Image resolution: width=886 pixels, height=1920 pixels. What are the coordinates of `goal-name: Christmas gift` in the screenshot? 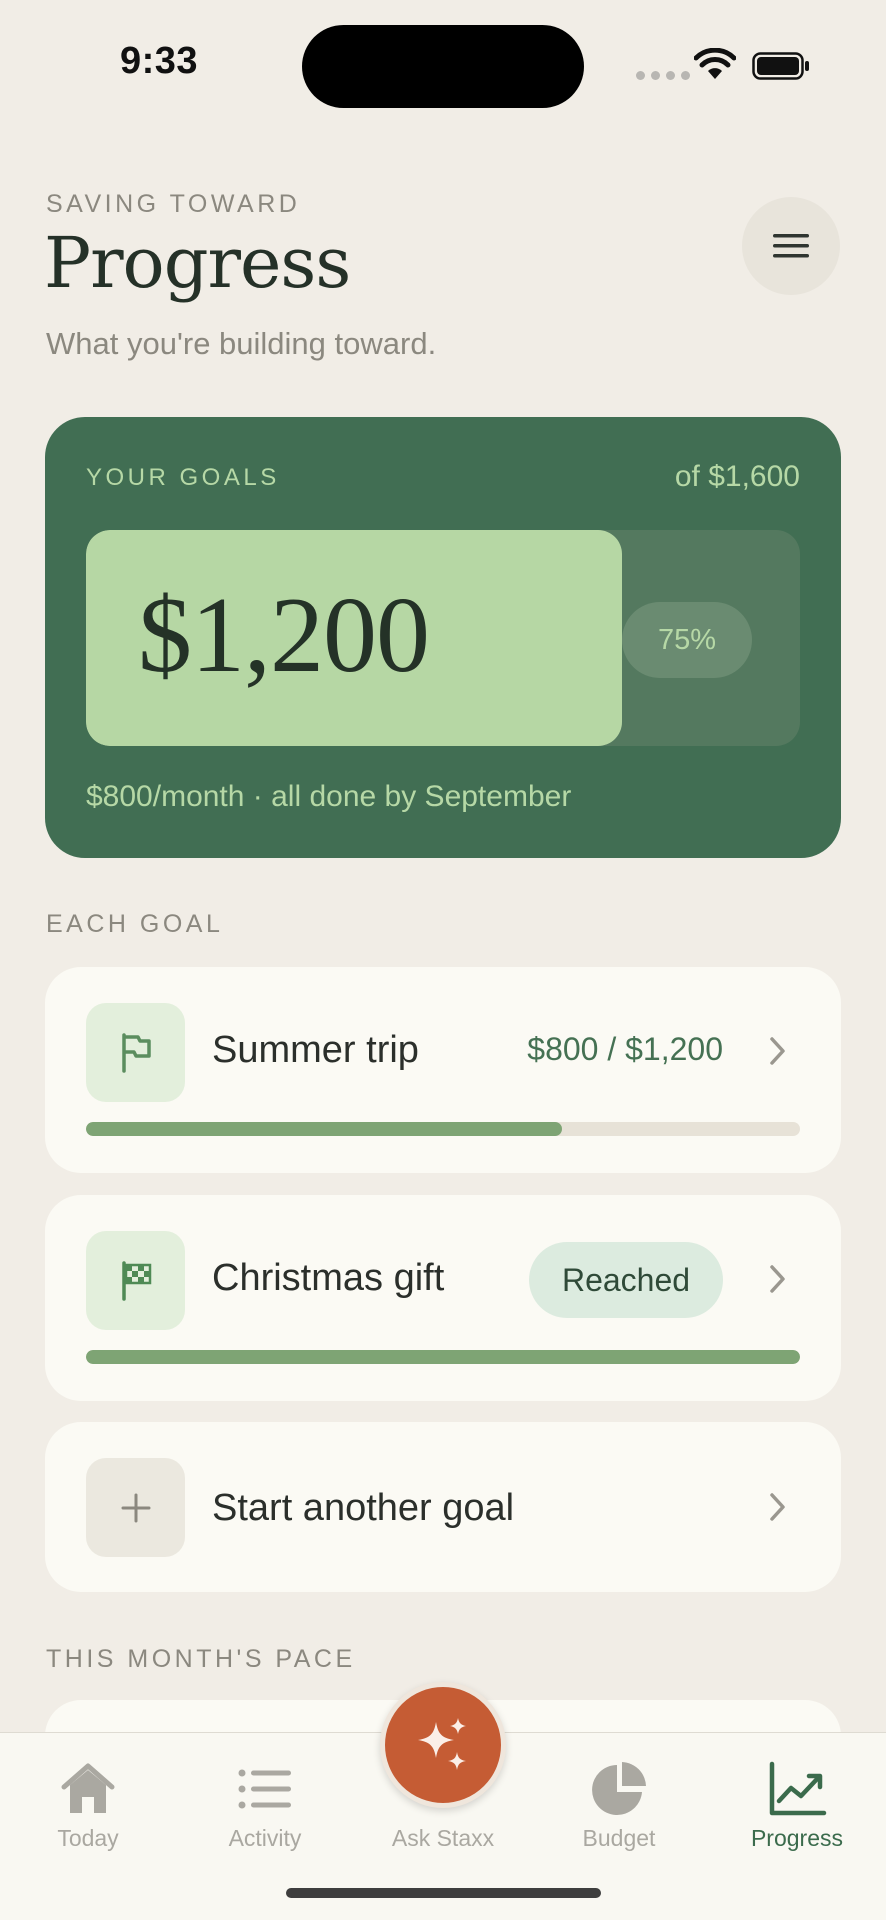 It's located at (328, 1278).